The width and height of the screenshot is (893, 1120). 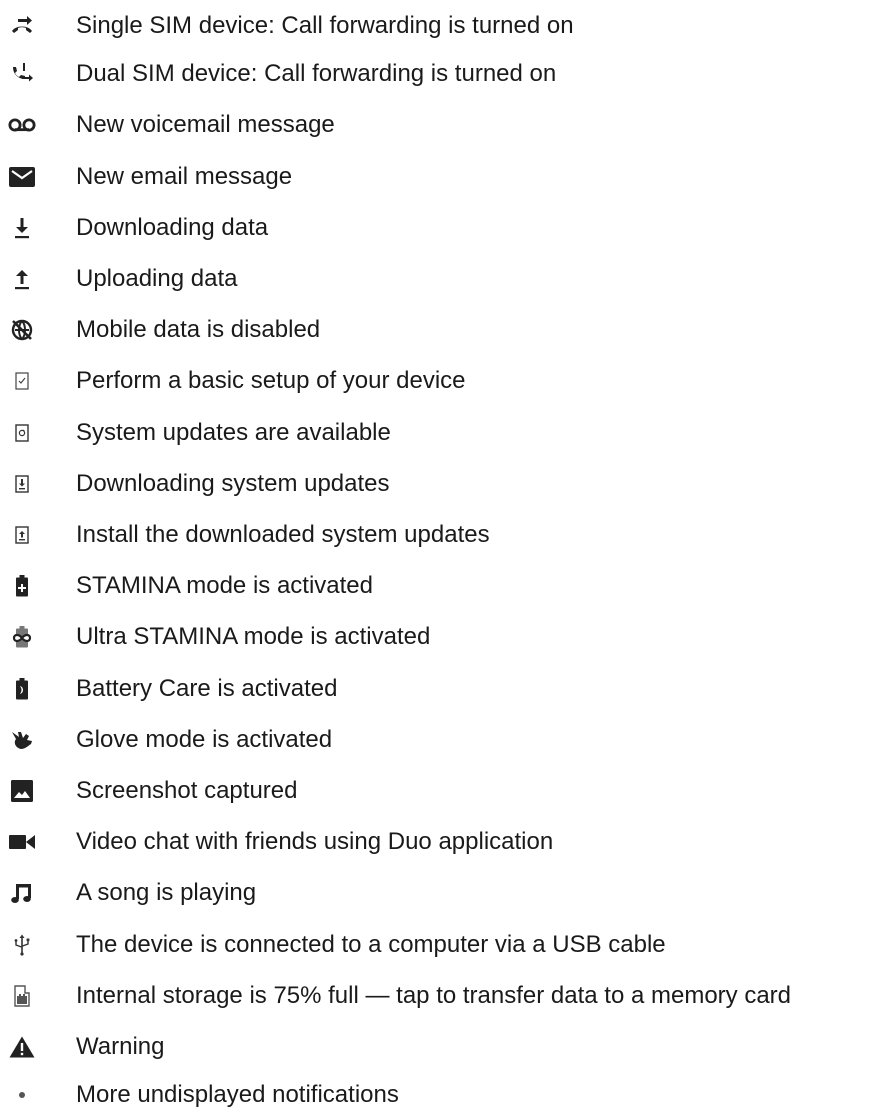 I want to click on list-item-label: Glove mode is activated, so click(x=204, y=739).